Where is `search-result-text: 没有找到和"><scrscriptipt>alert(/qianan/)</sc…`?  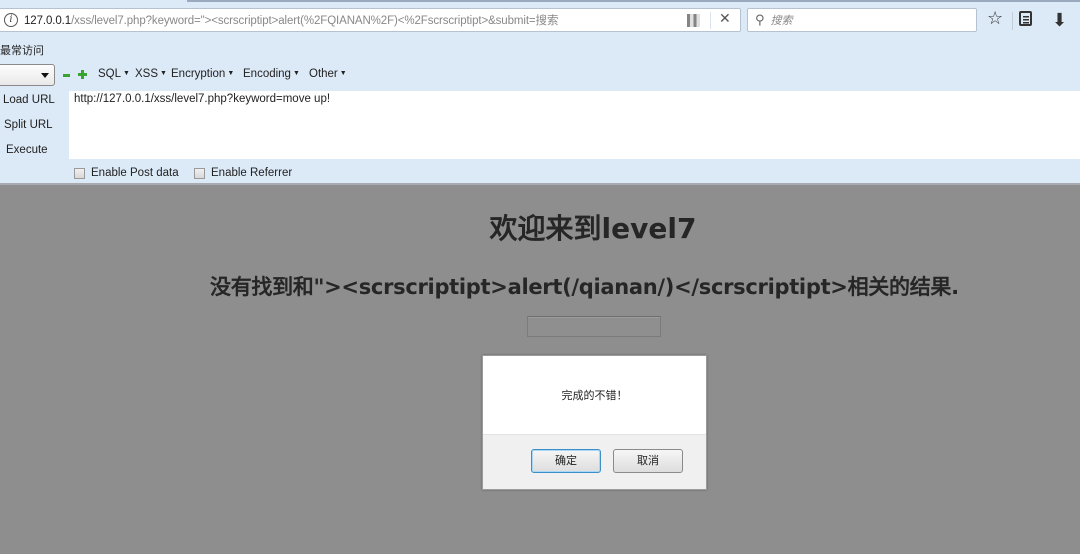
search-result-text: 没有找到和"><scrscriptipt>alert(/qianan/)</sc… is located at coordinates (584, 287).